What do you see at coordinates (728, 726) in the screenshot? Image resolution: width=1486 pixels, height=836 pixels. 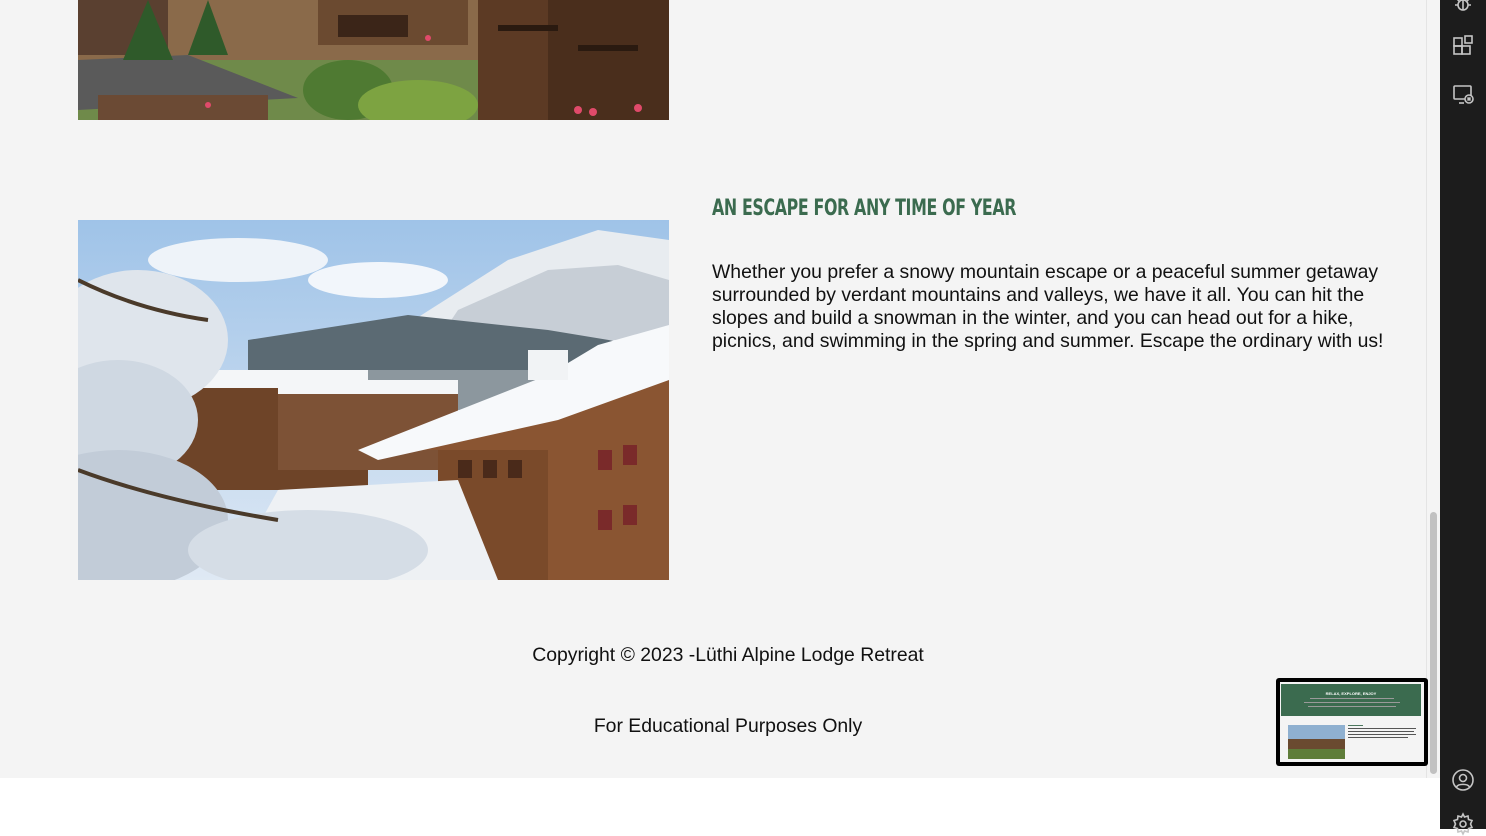 I see `footer-educational-note: For Educational Purposes Only` at bounding box center [728, 726].